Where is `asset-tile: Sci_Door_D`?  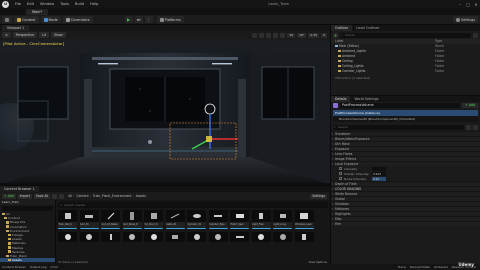 asset-tile: Sci_Door_D is located at coordinates (153, 219).